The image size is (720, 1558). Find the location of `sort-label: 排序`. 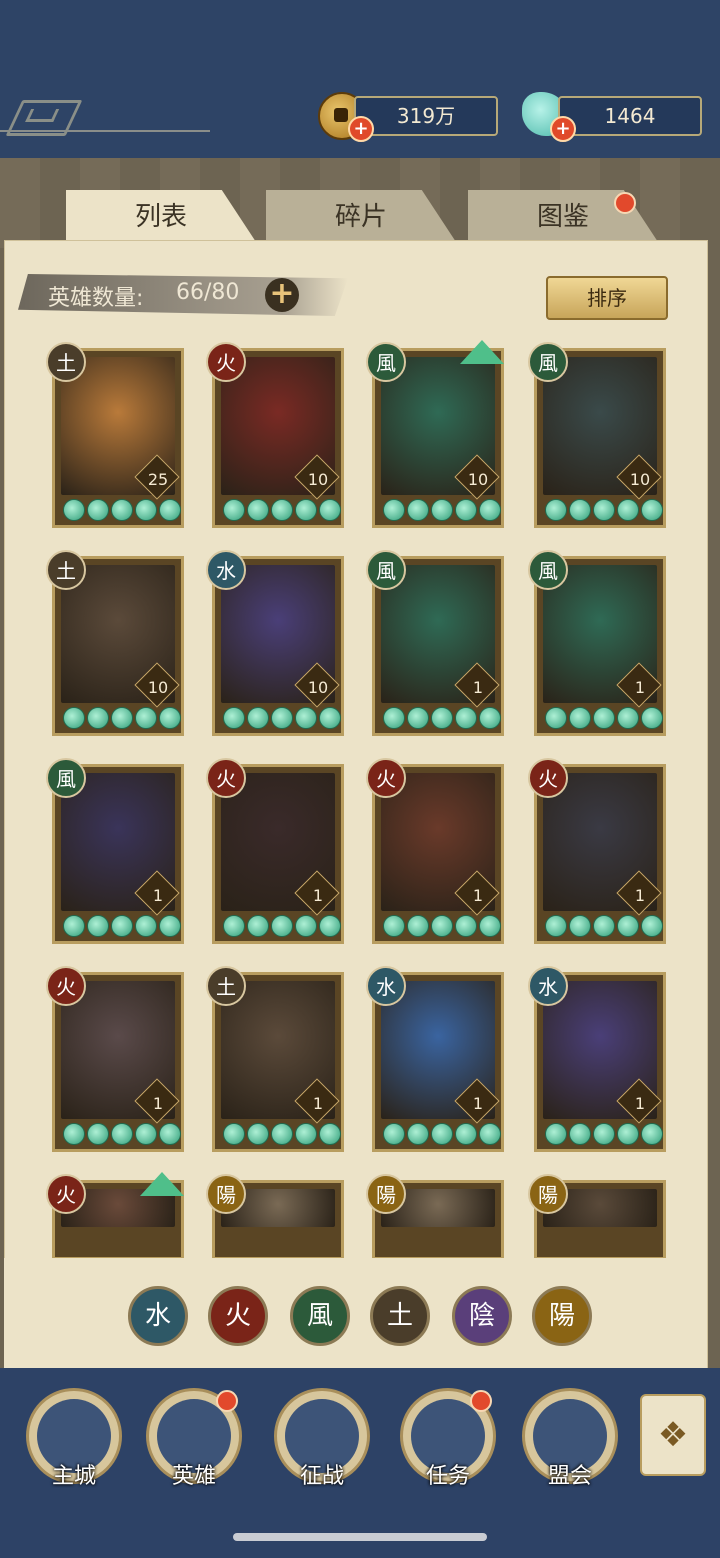

sort-label: 排序 is located at coordinates (607, 298).